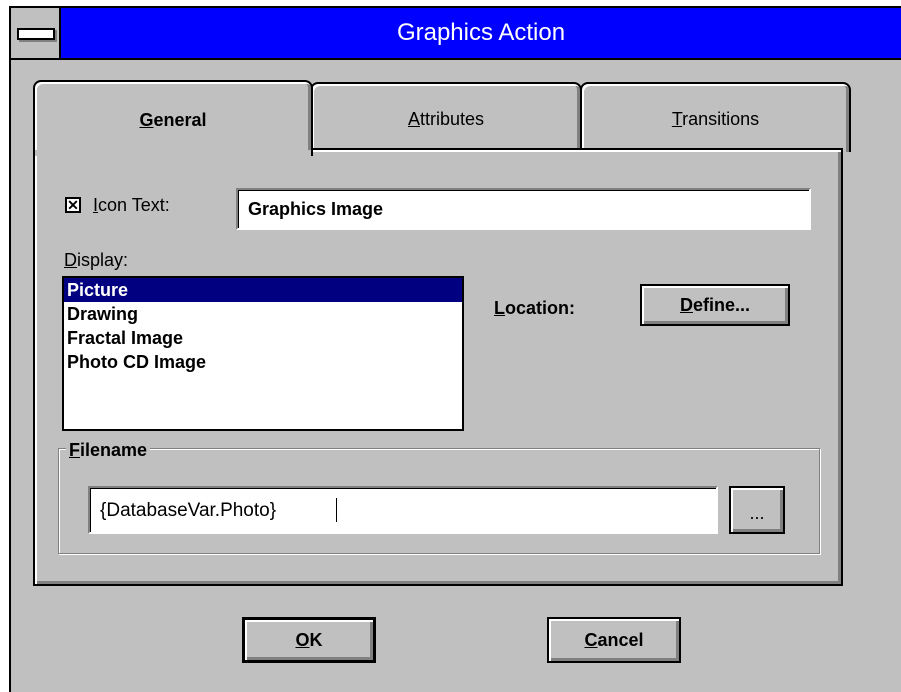  Describe the element at coordinates (263, 314) in the screenshot. I see `list-item-drawing: Drawing` at that location.